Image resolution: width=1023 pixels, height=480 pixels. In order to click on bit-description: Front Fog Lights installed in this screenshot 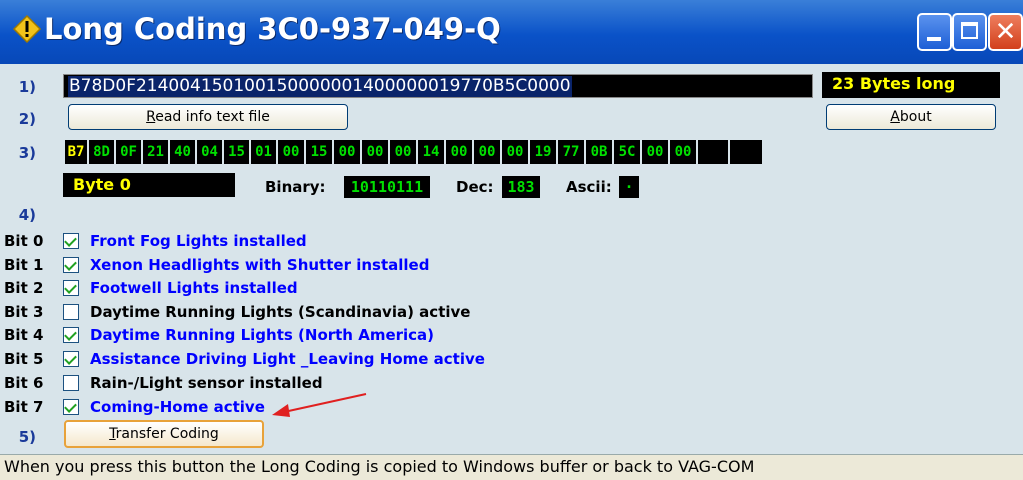, I will do `click(198, 241)`.